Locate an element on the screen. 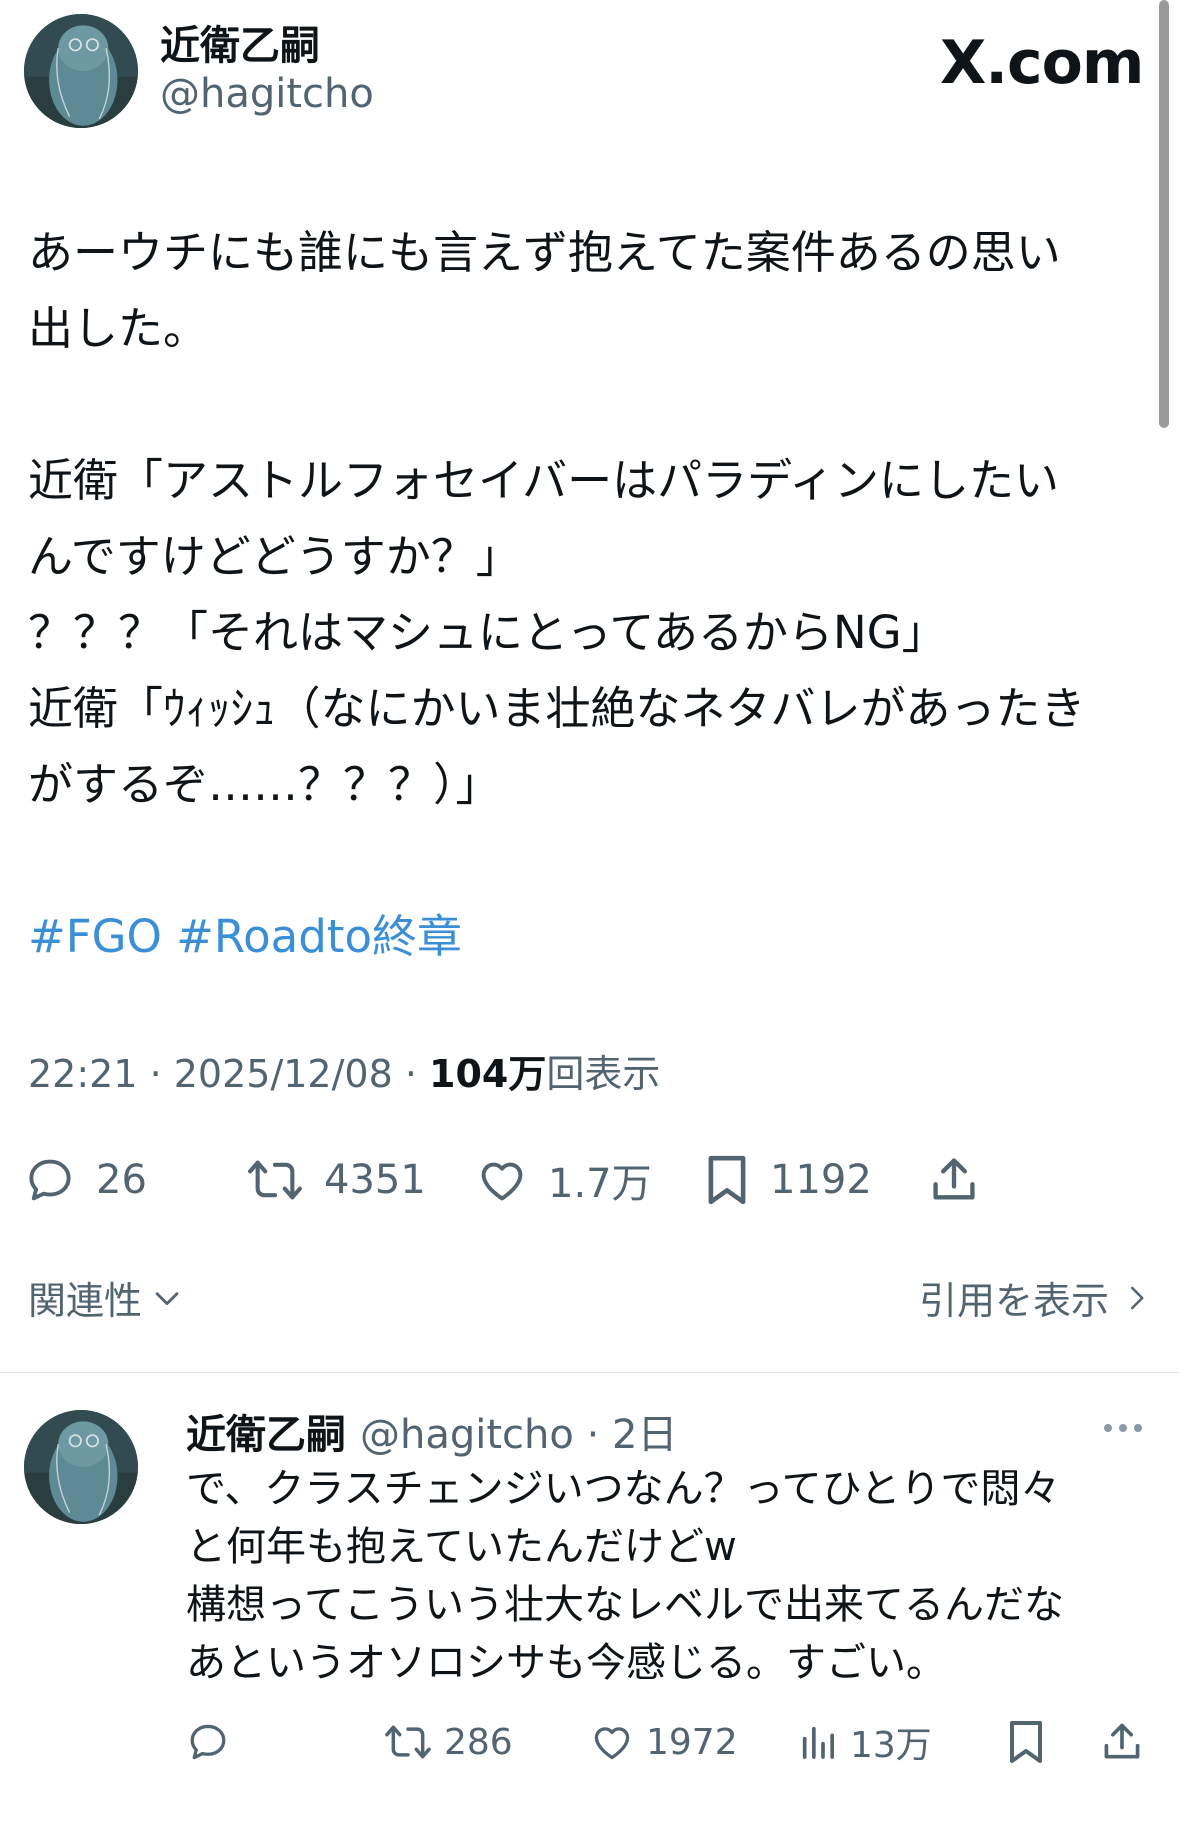  reply-author-name: 近衛乙嗣 is located at coordinates (266, 1431).